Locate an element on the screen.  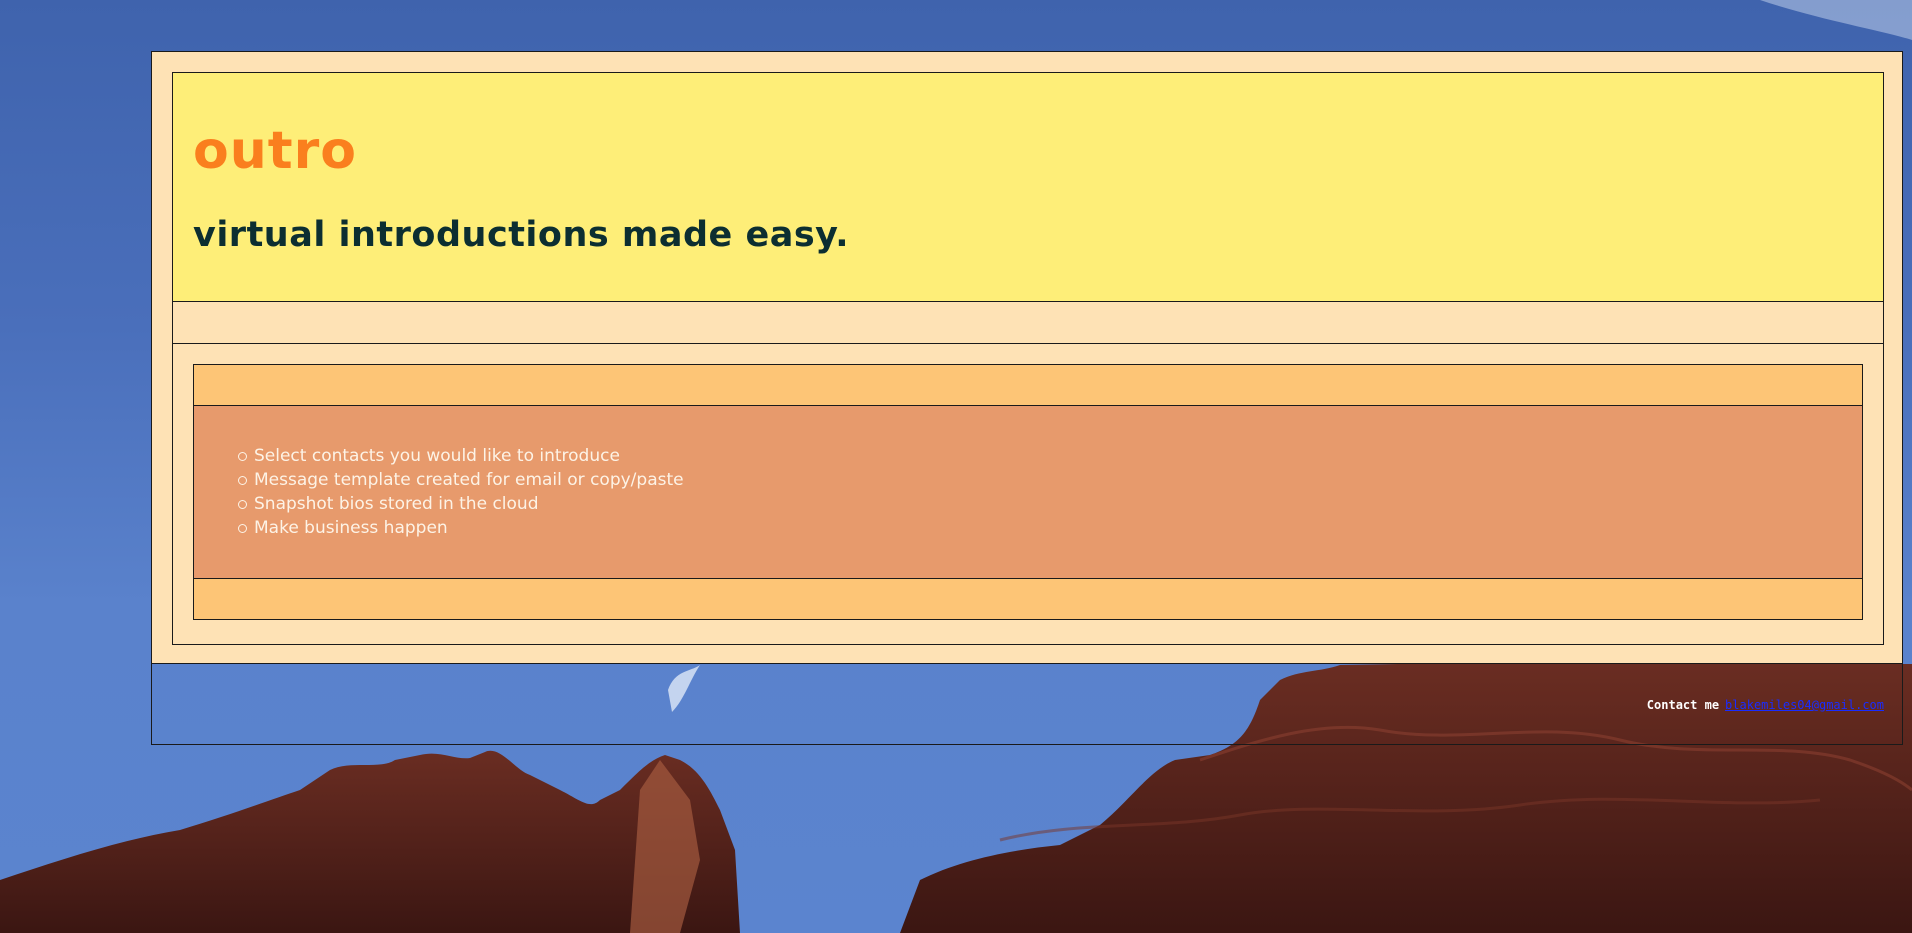
contact-info: Contact me blakemiles04@gmail.com is located at coordinates (1765, 705).